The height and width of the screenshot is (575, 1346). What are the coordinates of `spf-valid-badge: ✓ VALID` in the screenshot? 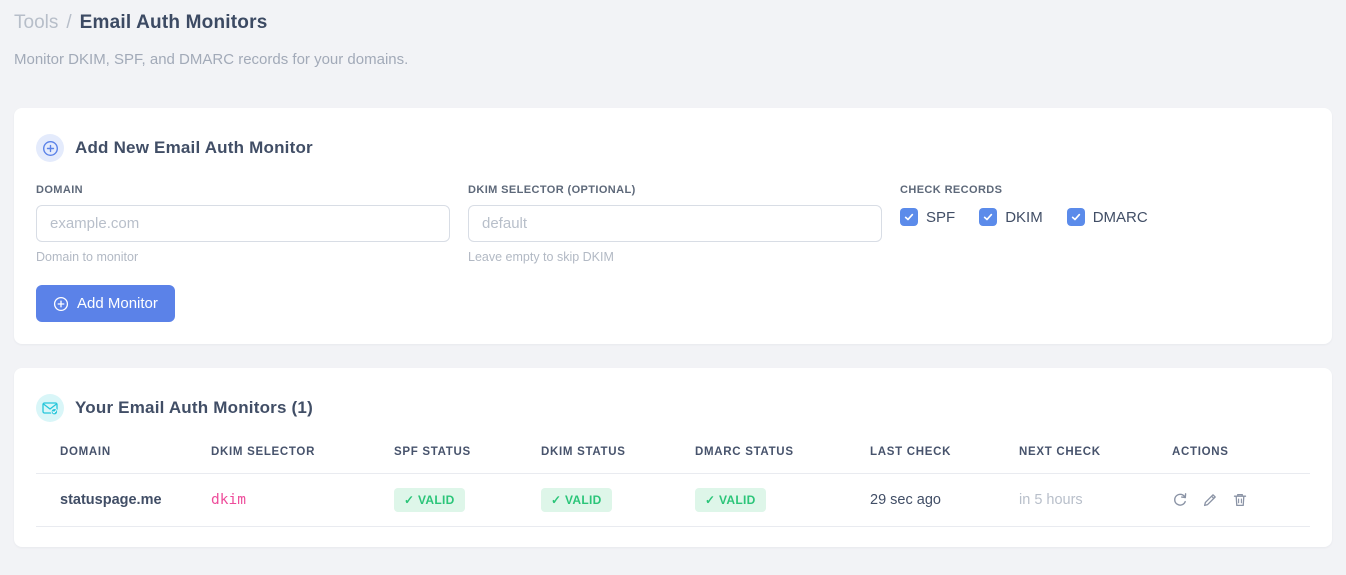 It's located at (429, 500).